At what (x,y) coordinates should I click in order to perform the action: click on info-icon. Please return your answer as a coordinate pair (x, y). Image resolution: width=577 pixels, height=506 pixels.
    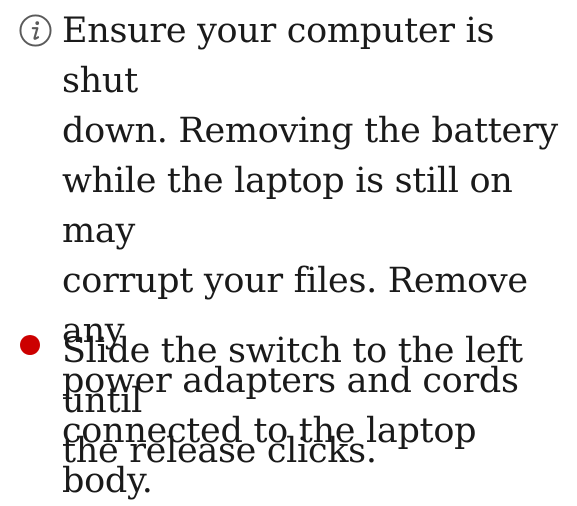
    Looking at the image, I should click on (35, 30).